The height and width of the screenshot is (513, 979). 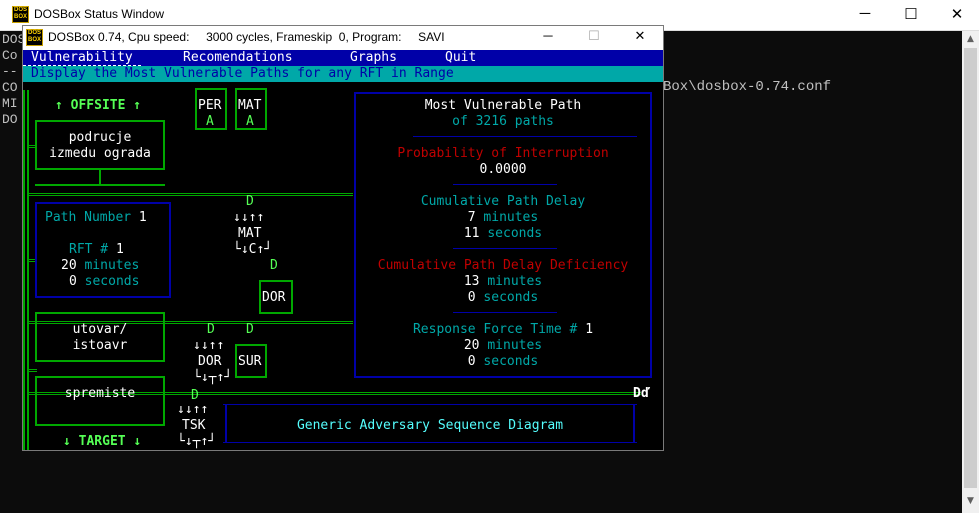 What do you see at coordinates (210, 105) in the screenshot?
I see `element-label-per: PER` at bounding box center [210, 105].